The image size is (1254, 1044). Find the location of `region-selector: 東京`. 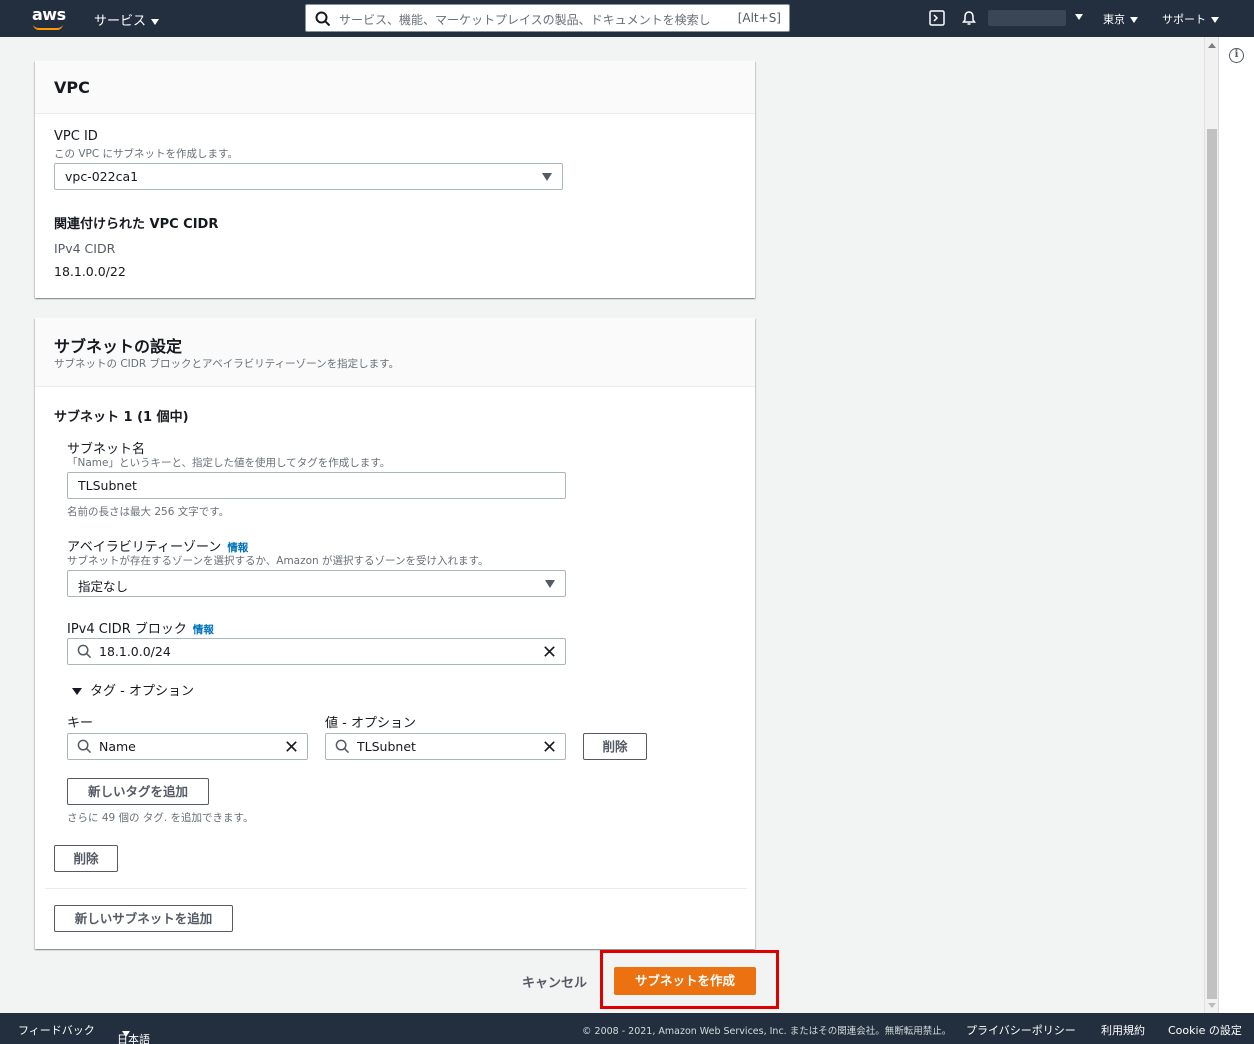

region-selector: 東京 is located at coordinates (1120, 19).